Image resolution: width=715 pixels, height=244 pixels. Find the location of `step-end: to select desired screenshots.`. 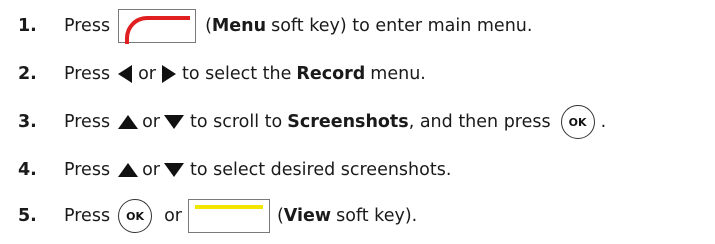

step-end: to select desired screenshots. is located at coordinates (320, 170).